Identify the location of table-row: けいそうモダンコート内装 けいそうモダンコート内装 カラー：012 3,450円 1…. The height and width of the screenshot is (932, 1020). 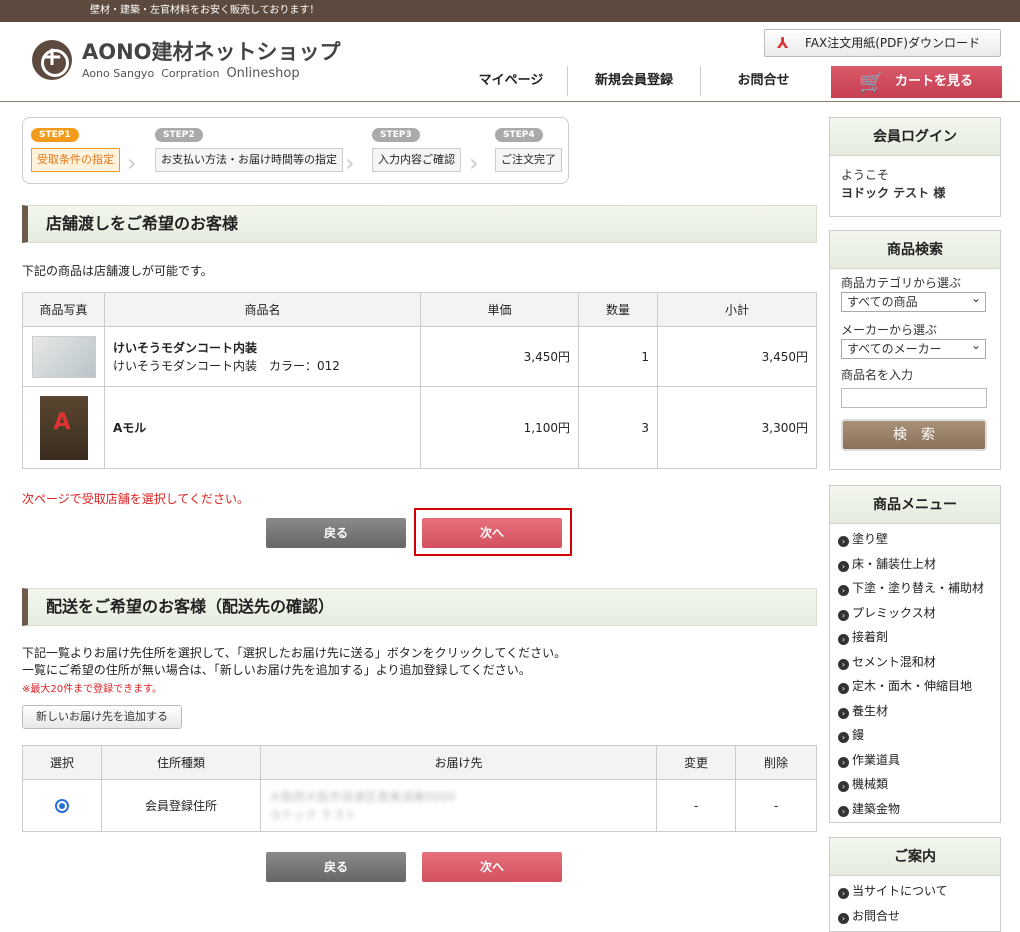
(419, 356).